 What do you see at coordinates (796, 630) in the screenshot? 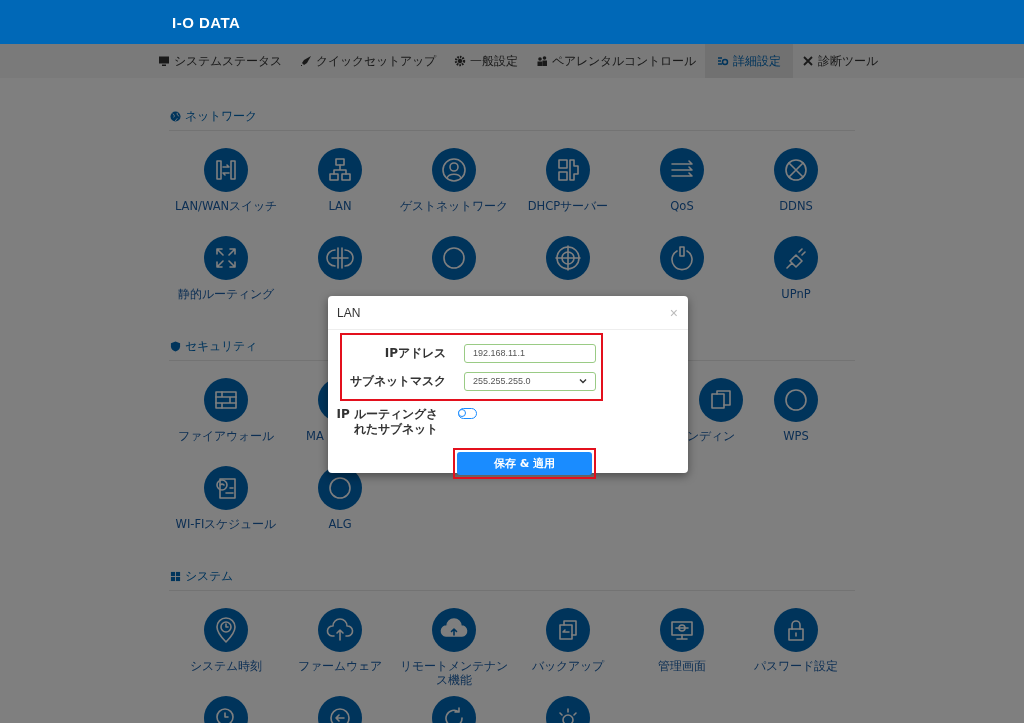
I see `lock-icon` at bounding box center [796, 630].